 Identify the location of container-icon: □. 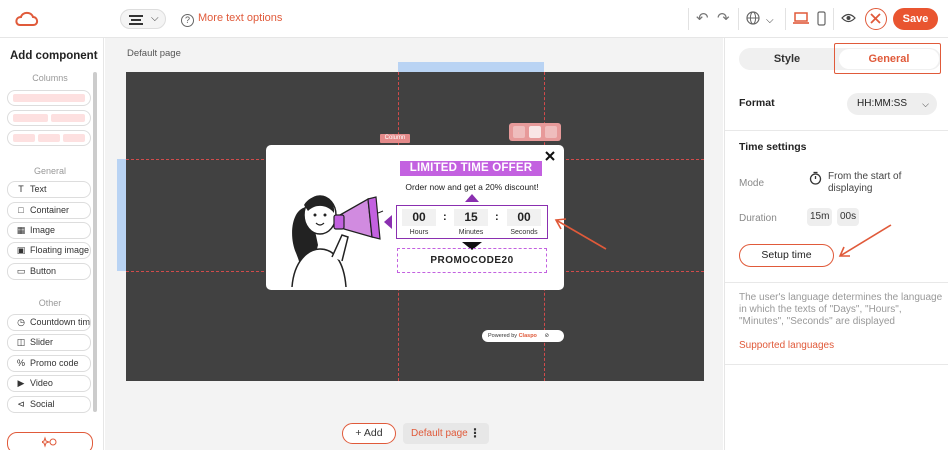
(21, 210).